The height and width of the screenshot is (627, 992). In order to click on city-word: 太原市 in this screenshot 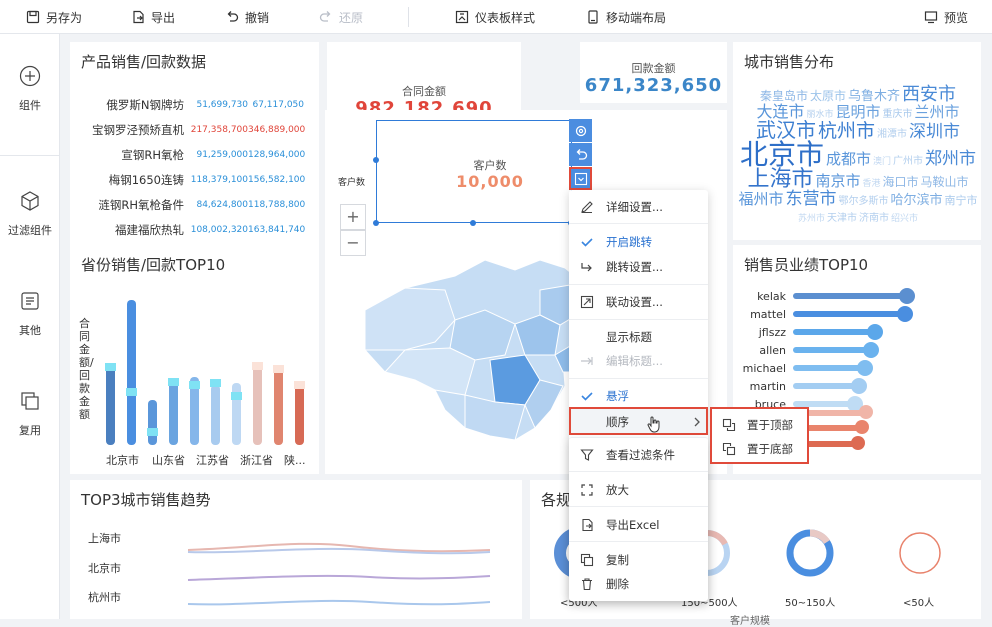, I will do `click(828, 96)`.